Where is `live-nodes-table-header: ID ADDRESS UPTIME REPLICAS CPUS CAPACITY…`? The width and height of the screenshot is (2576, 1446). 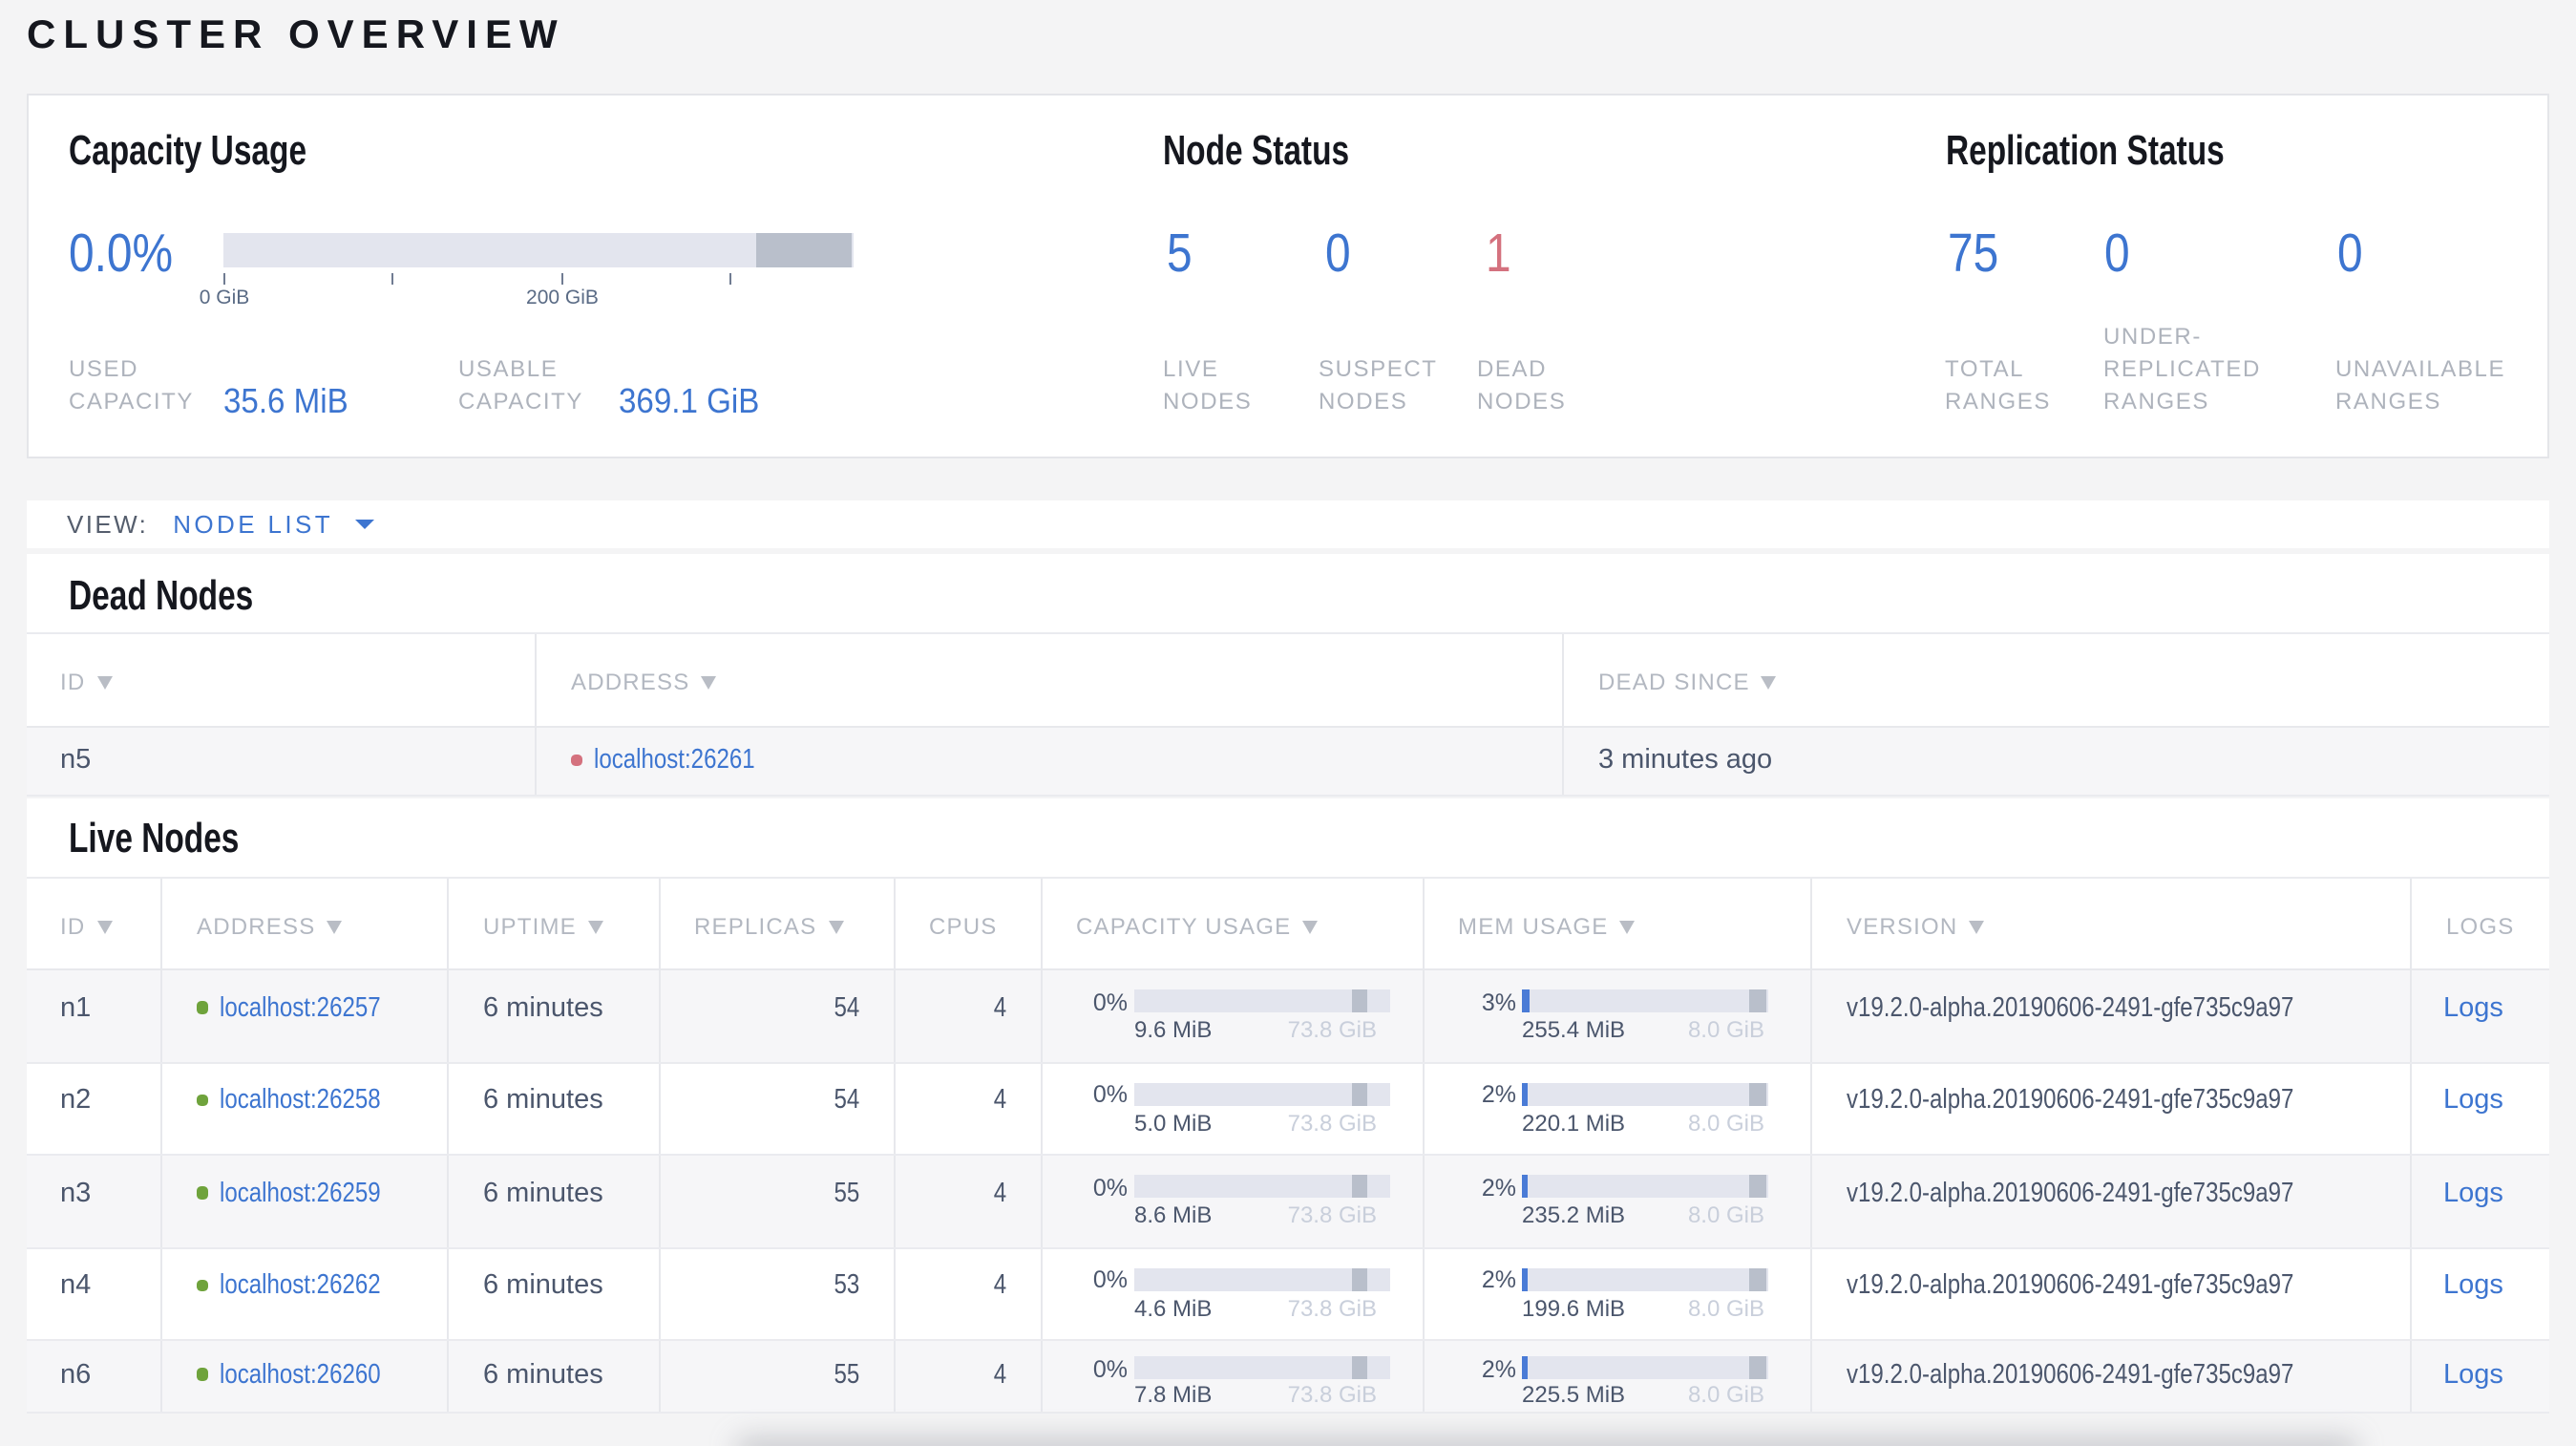
live-nodes-table-header: ID ADDRESS UPTIME REPLICAS CPUS CAPACITY… is located at coordinates (1287, 923).